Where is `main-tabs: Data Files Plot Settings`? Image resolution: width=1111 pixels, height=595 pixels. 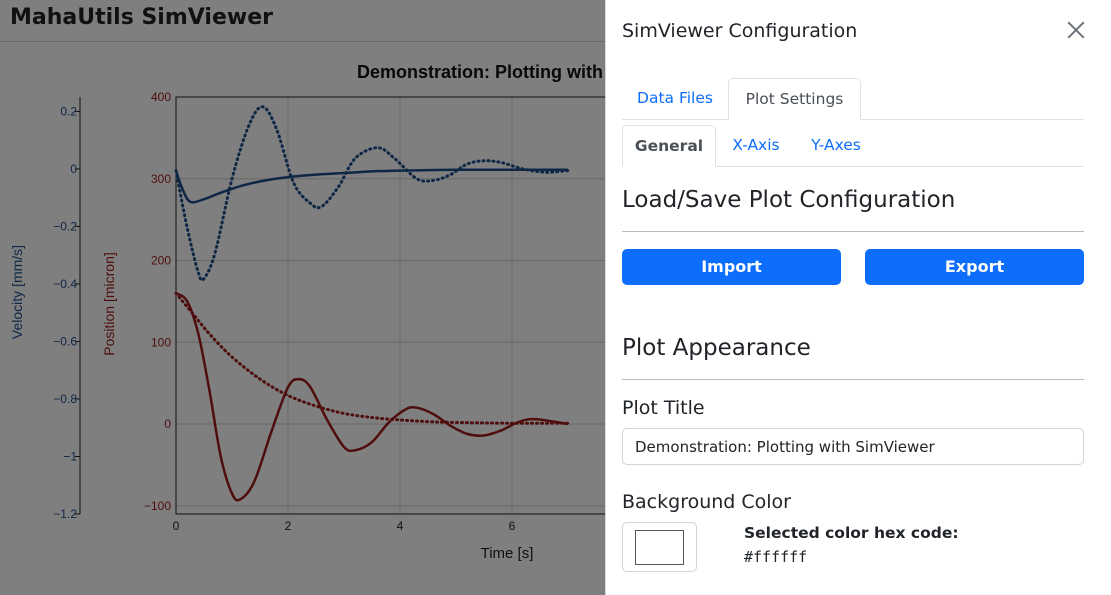 main-tabs: Data Files Plot Settings is located at coordinates (853, 99).